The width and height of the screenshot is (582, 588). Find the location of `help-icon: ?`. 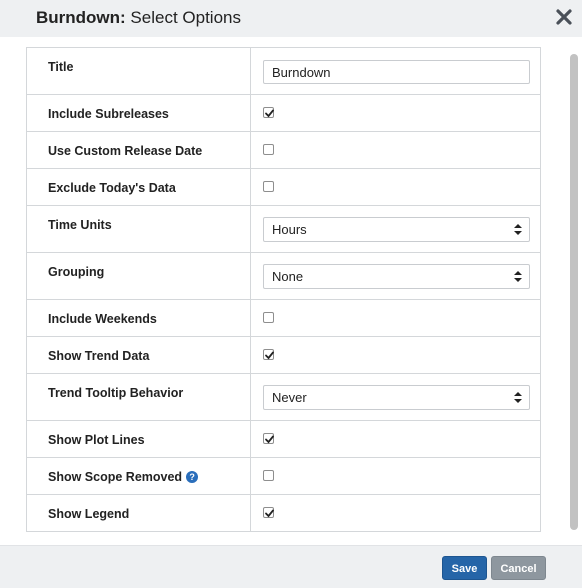

help-icon: ? is located at coordinates (192, 477).